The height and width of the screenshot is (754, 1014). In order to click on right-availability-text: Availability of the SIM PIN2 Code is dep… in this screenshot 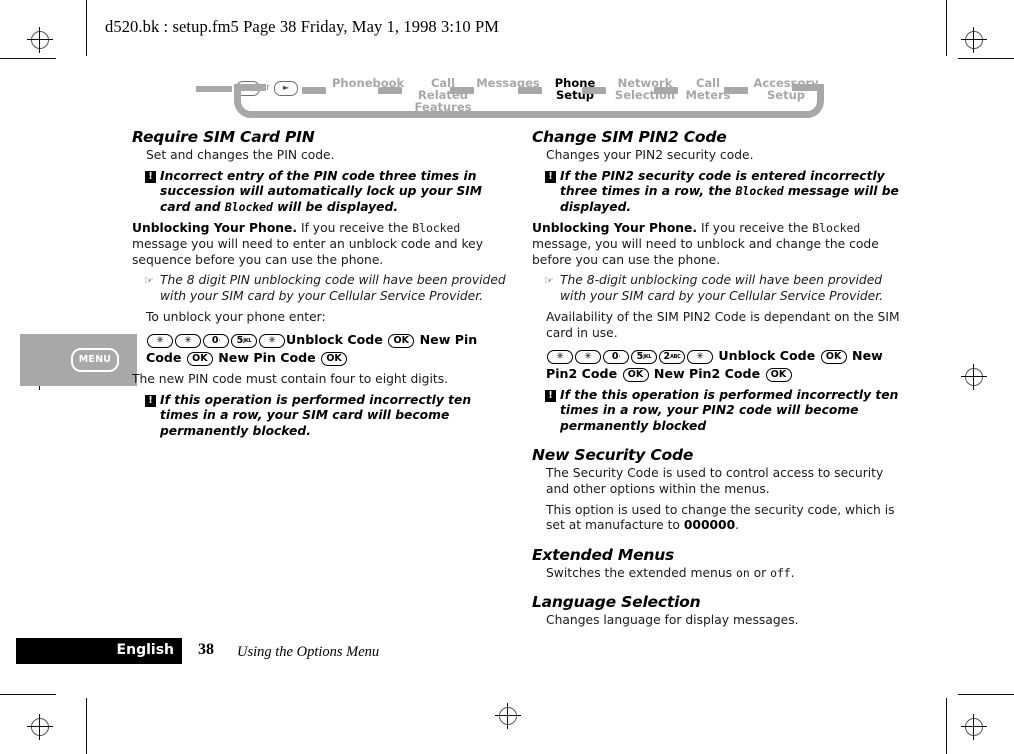, I will do `click(723, 325)`.